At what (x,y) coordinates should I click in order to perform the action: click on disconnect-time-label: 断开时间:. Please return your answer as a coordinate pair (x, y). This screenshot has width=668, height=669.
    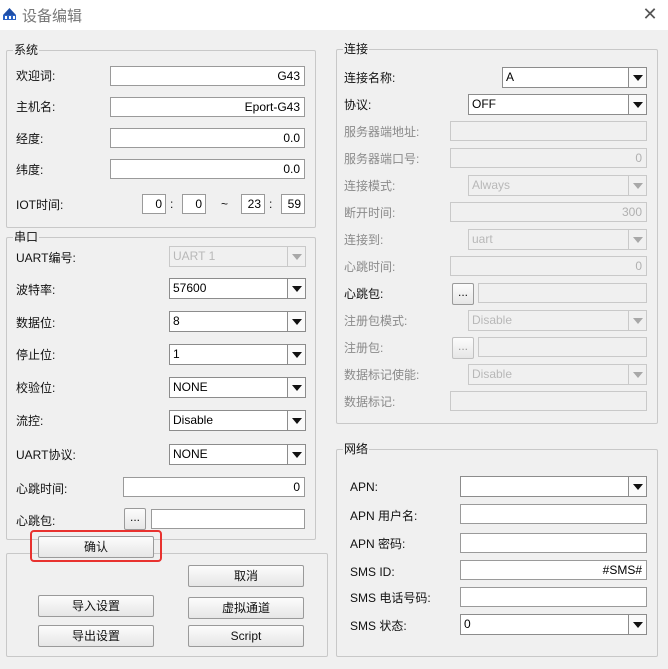
    Looking at the image, I should click on (370, 213).